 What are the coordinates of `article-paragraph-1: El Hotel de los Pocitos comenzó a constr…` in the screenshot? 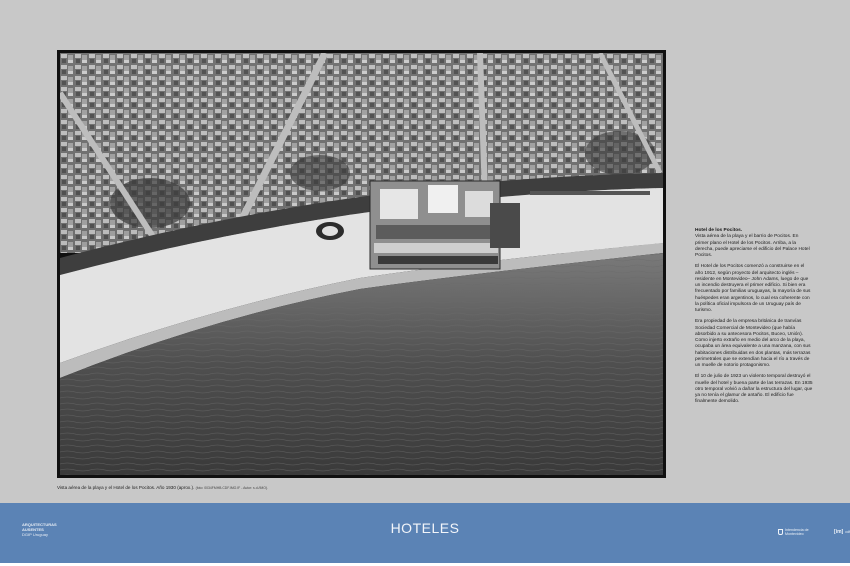 It's located at (753, 288).